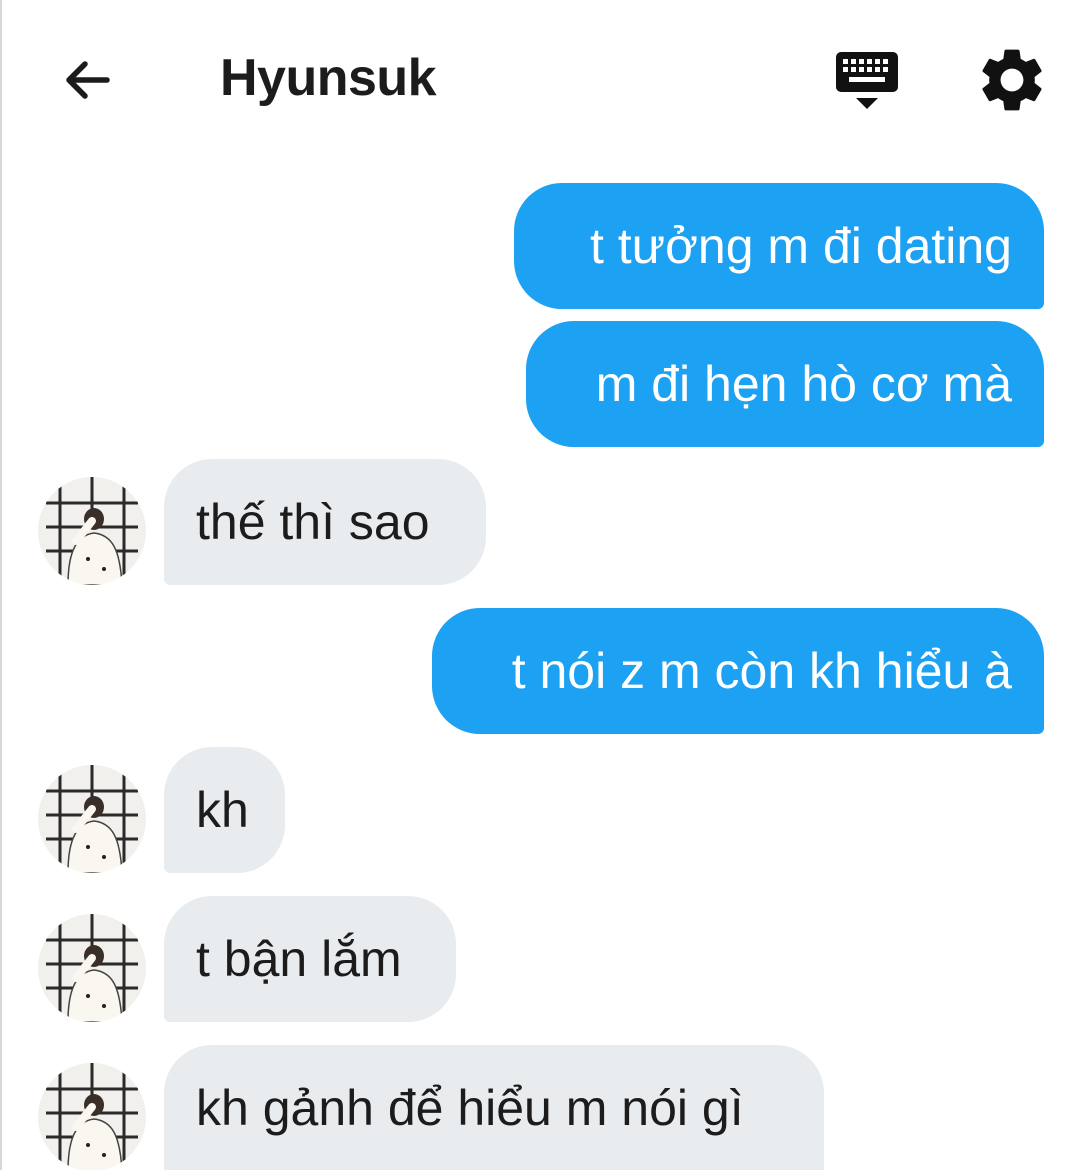 The height and width of the screenshot is (1170, 1080). I want to click on chat-header: Hyunsuk, so click(541, 77).